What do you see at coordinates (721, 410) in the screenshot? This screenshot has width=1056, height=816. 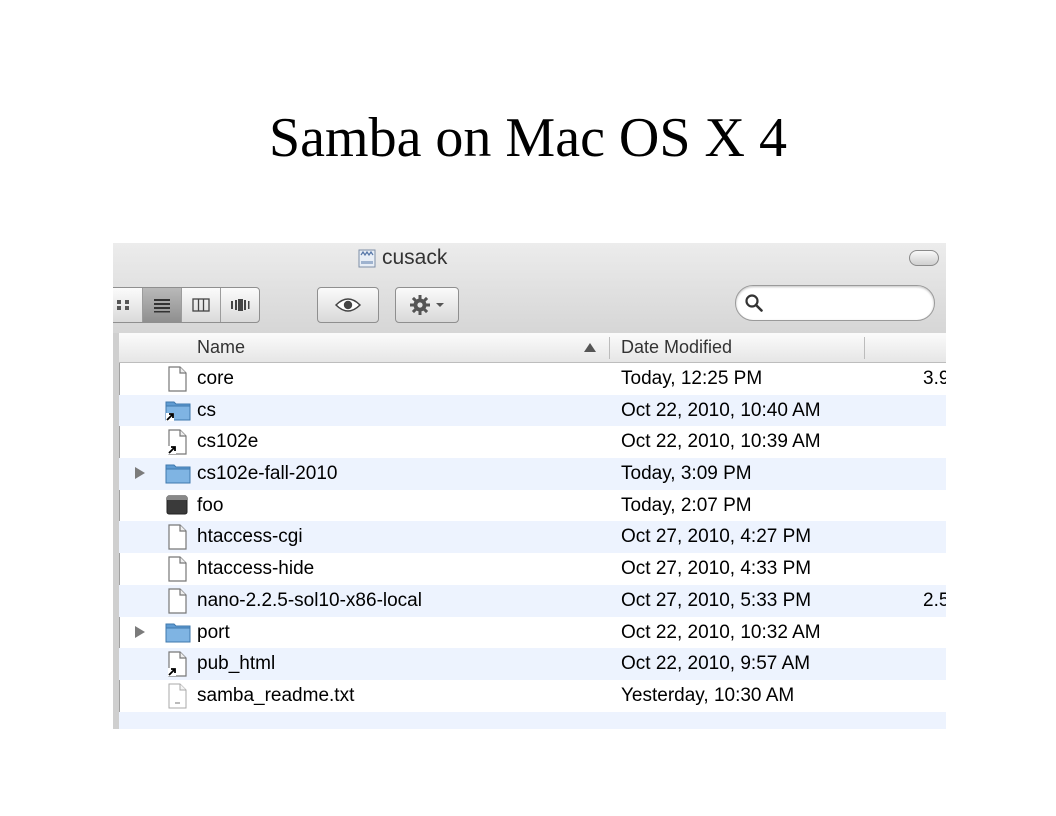 I see `file-date-modified: Oct 22, 2010, 10:40 AM` at bounding box center [721, 410].